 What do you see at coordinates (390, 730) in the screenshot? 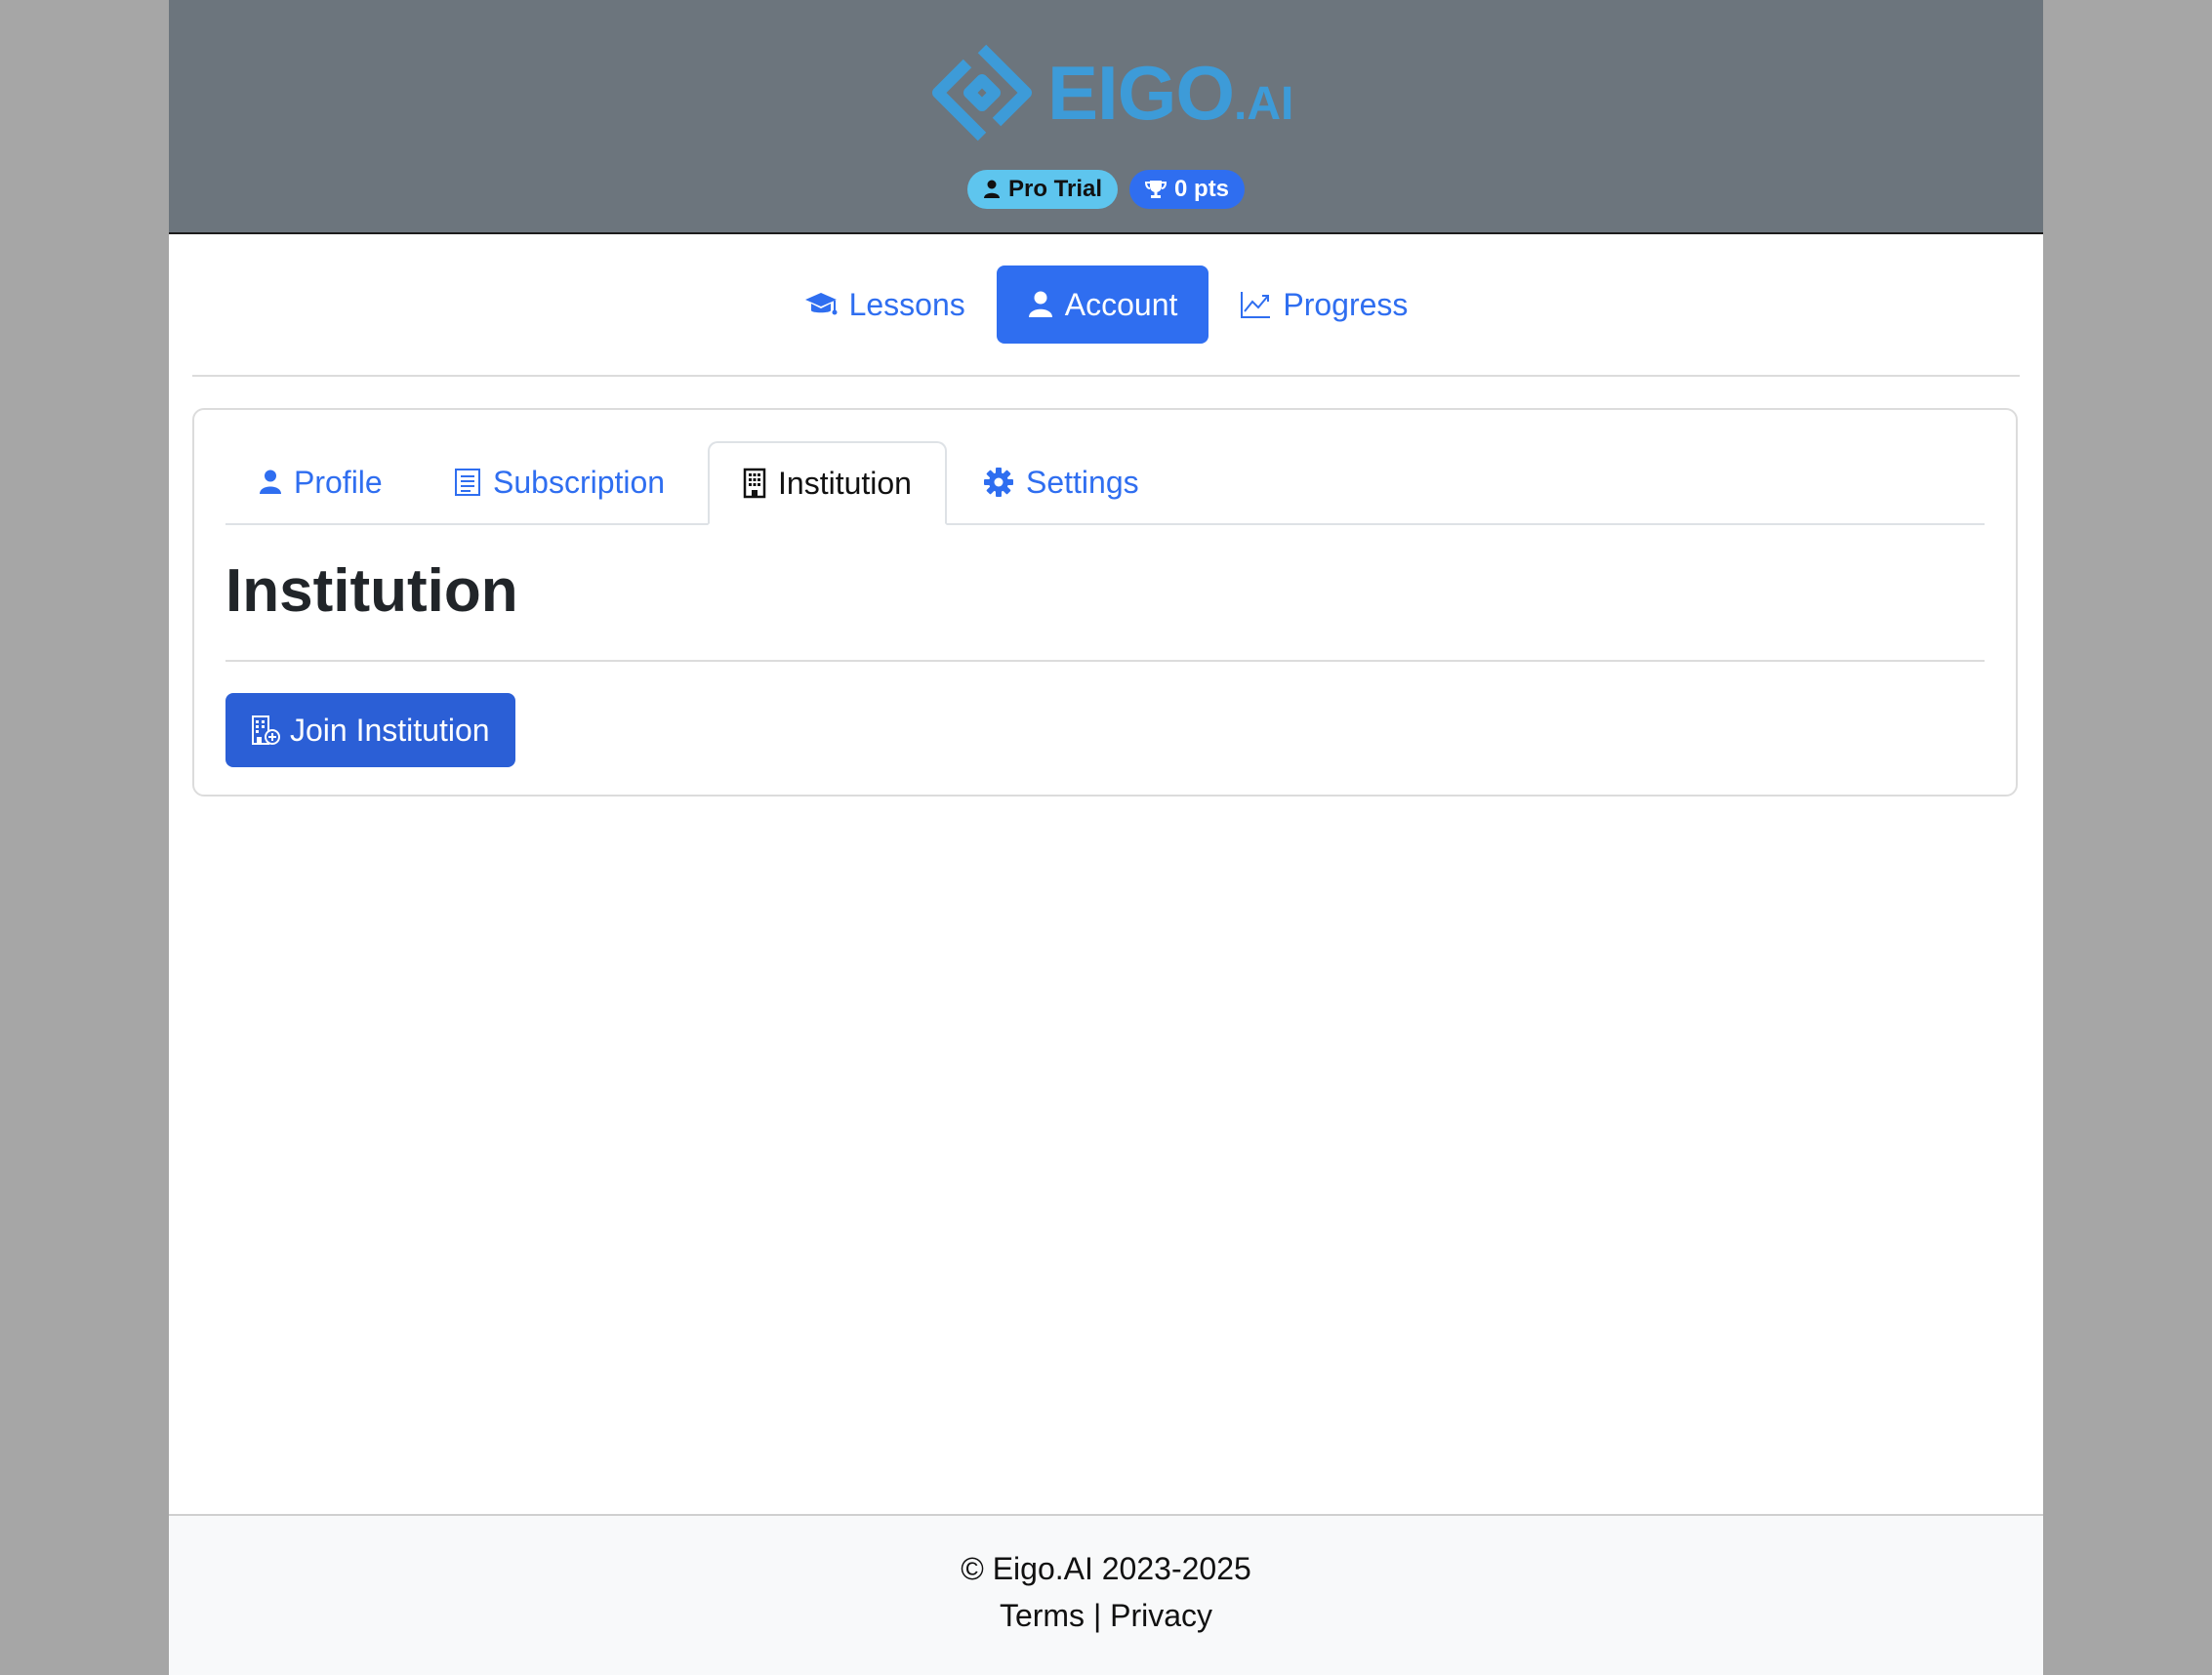
I see `join-institution-label: Join Institution` at bounding box center [390, 730].